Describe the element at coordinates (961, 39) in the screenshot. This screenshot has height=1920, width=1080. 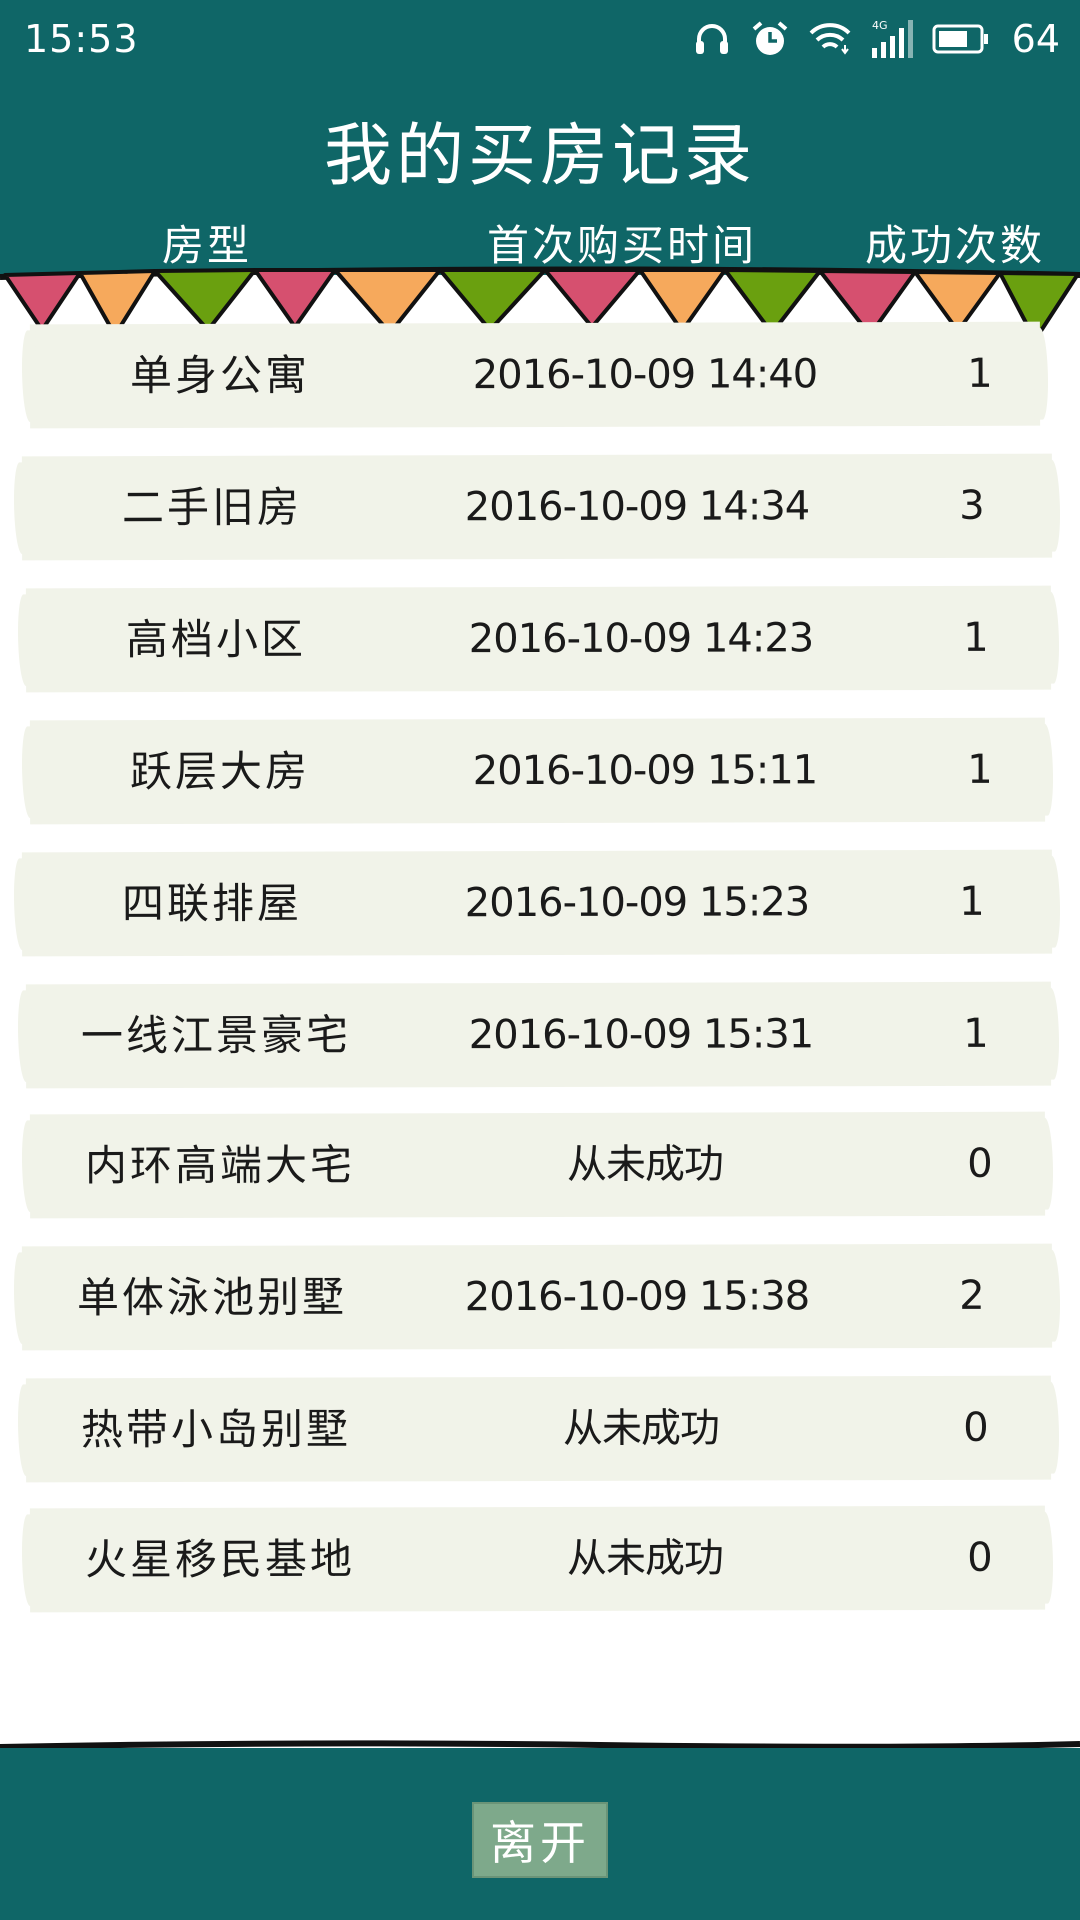
I see `battery-icon` at that location.